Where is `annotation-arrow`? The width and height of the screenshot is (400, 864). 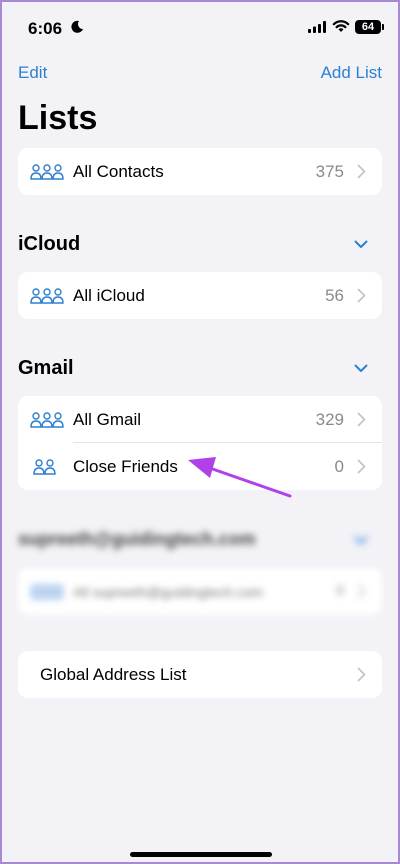
annotation-arrow is located at coordinates (240, 477).